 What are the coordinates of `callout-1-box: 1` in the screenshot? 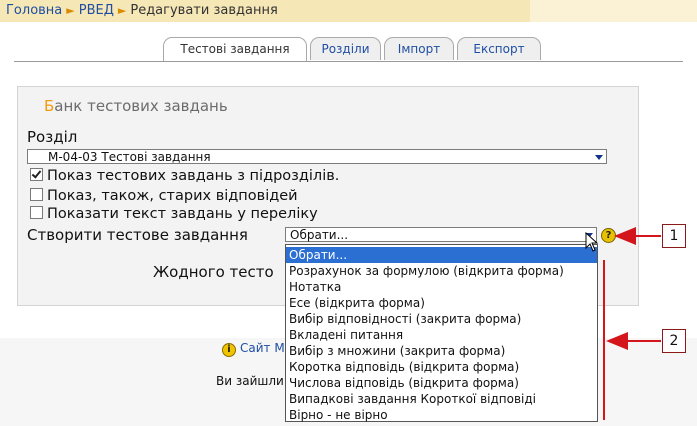 It's located at (674, 236).